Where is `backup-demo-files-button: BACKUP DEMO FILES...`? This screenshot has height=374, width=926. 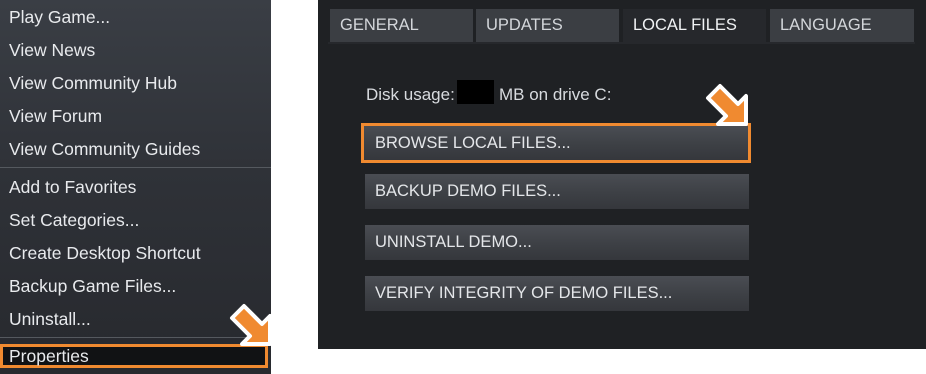
backup-demo-files-button: BACKUP DEMO FILES... is located at coordinates (557, 191).